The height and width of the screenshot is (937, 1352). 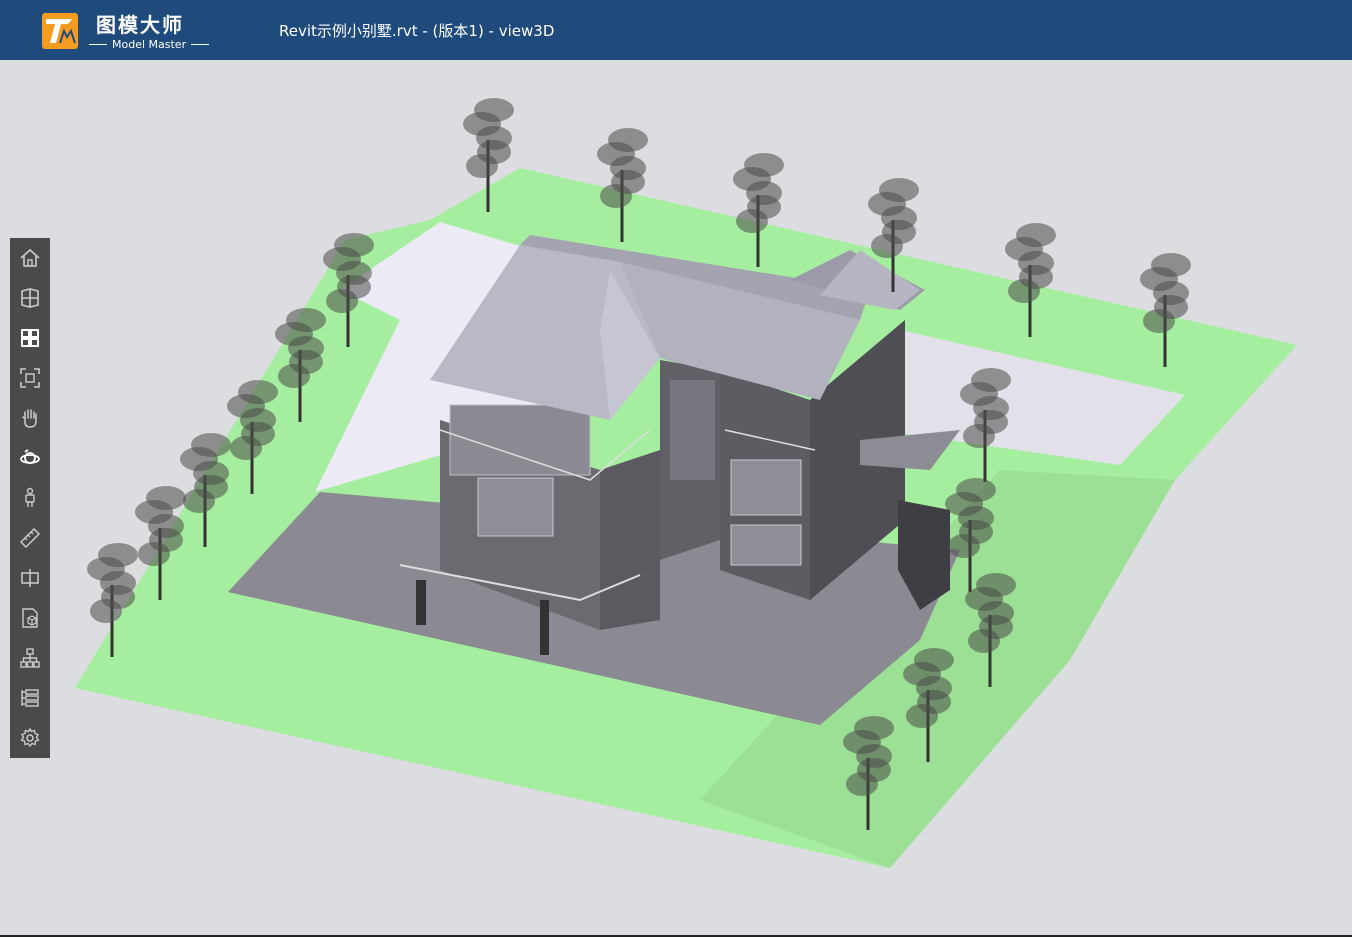 I want to click on fit-frame-icon, so click(x=30, y=378).